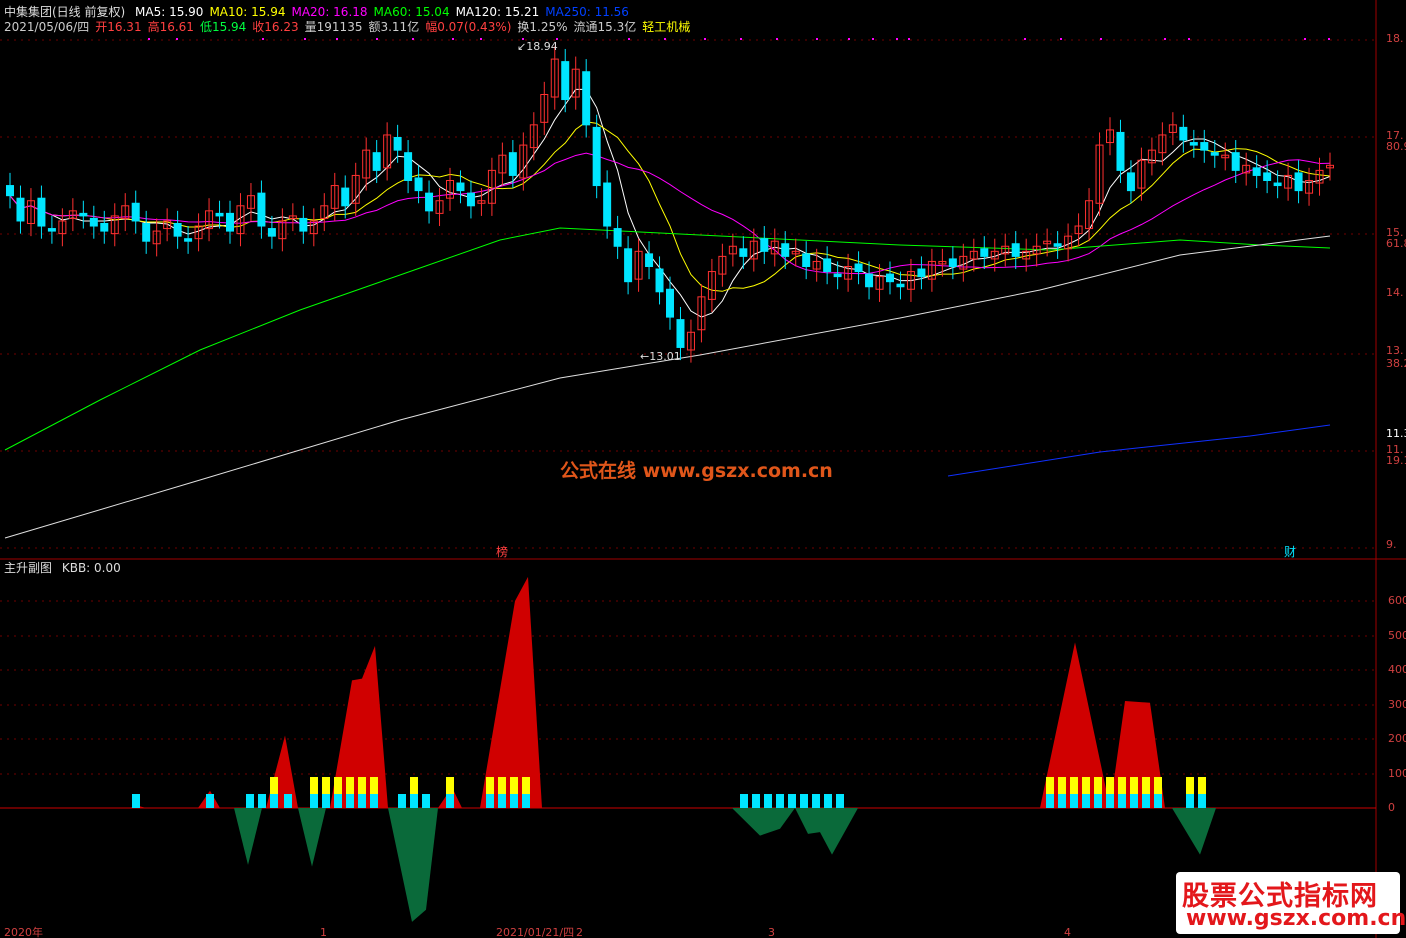 This screenshot has height=938, width=1406. Describe the element at coordinates (1397, 738) in the screenshot. I see `sub-tick-4: 200` at that location.